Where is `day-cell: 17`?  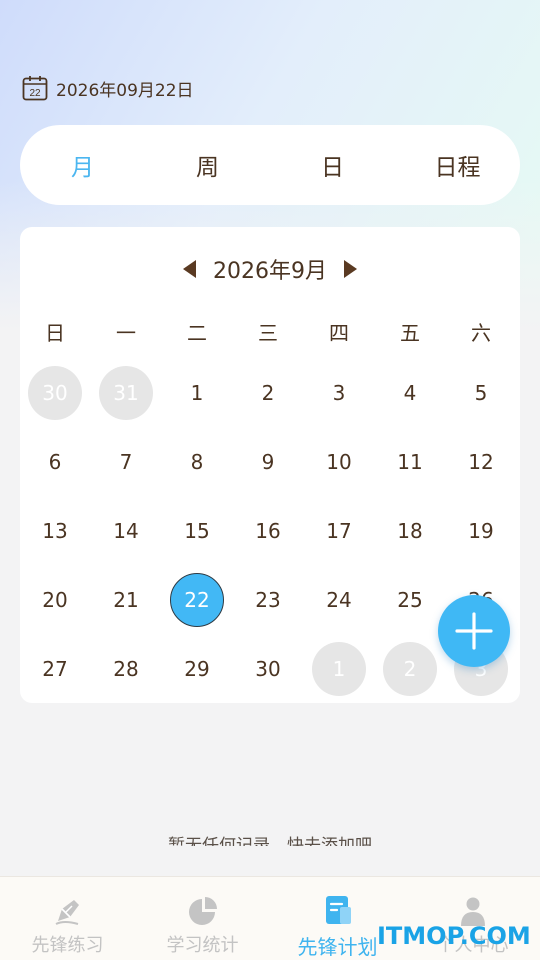
day-cell: 17 is located at coordinates (339, 531).